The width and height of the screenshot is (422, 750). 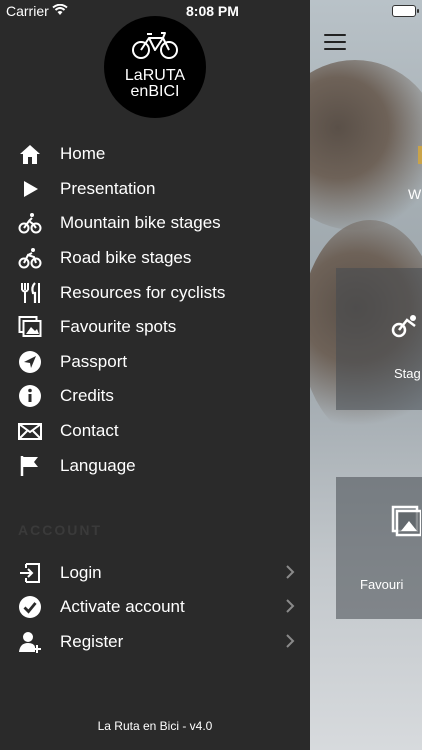 I want to click on app-version: La Ruta en Bici - v4.0, so click(x=155, y=726).